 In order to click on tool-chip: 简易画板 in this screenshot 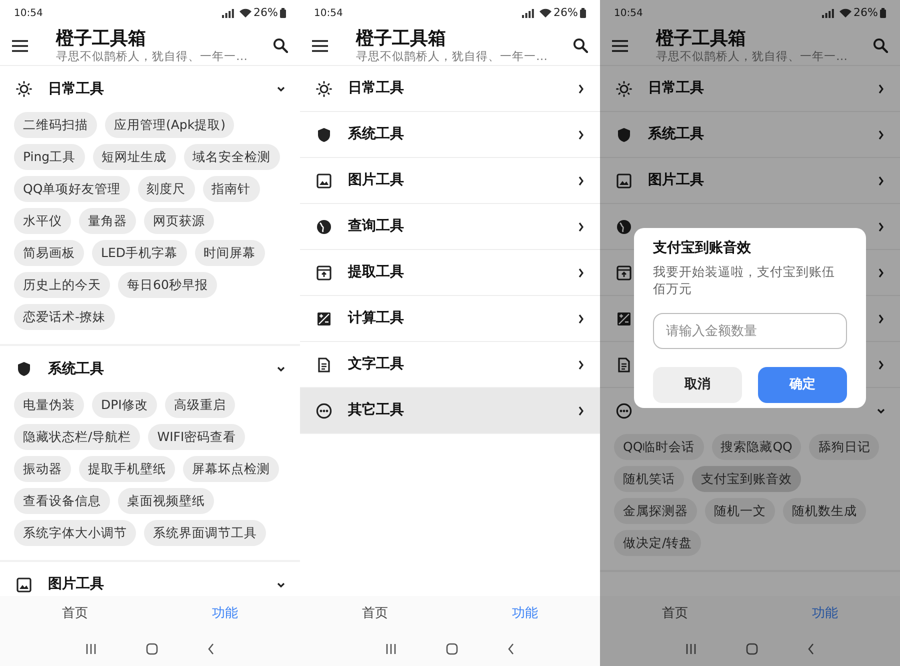, I will do `click(49, 253)`.